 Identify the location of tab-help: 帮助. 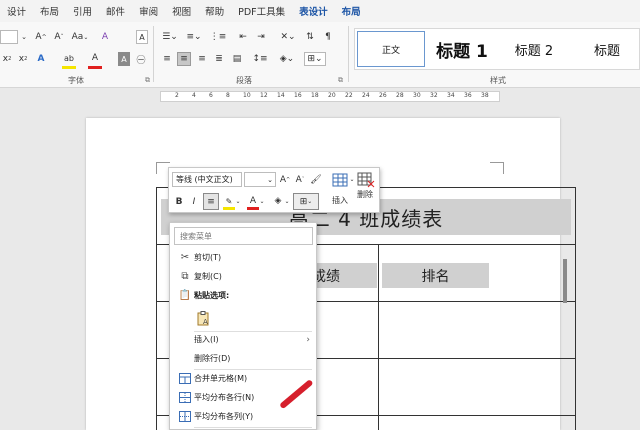
(214, 11).